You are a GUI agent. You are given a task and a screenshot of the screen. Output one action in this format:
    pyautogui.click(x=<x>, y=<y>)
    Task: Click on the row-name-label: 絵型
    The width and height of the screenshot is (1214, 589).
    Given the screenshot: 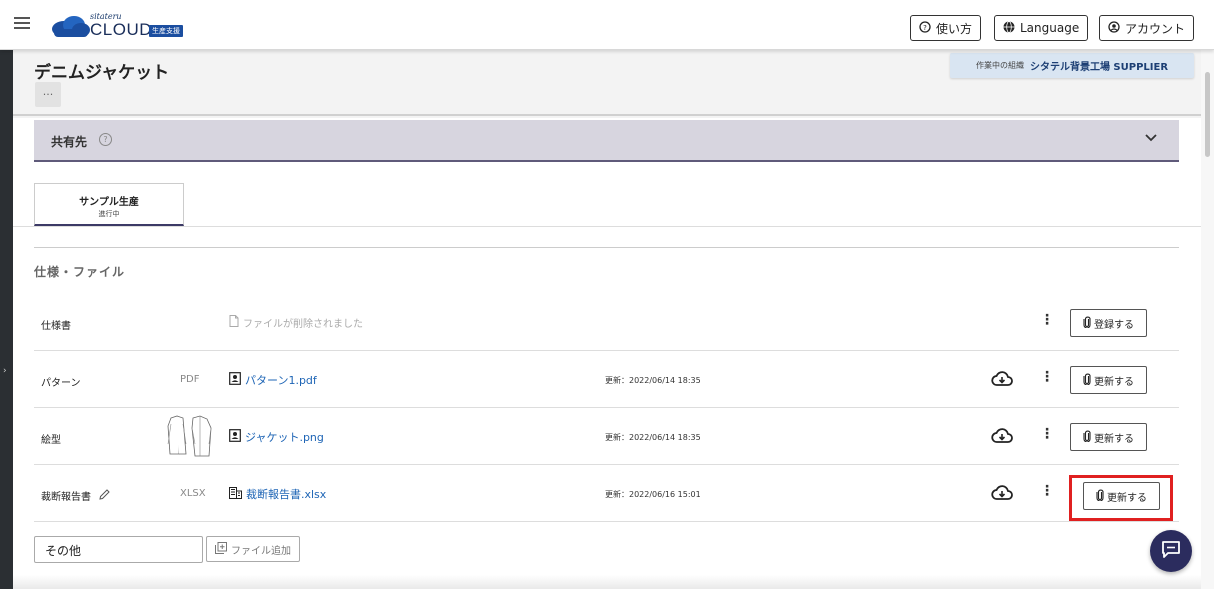 What is the action you would take?
    pyautogui.click(x=51, y=440)
    